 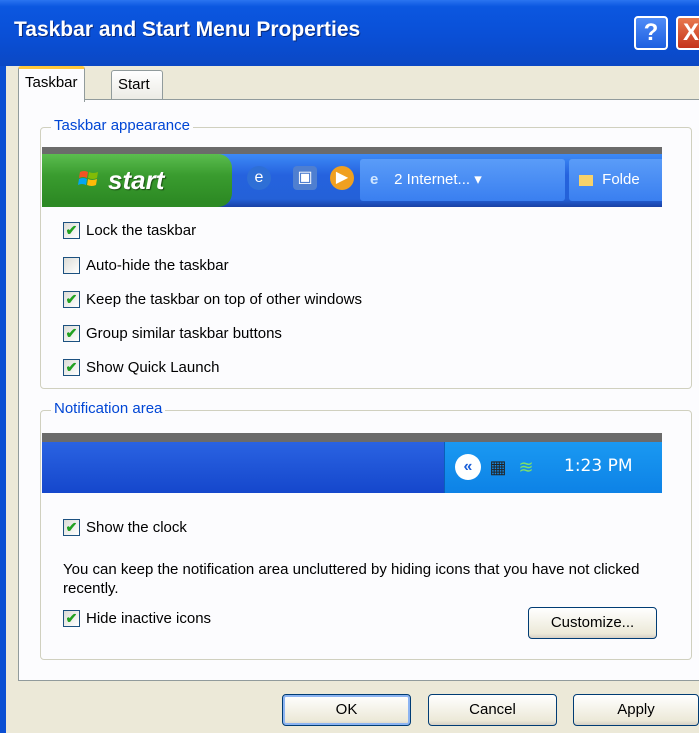 I want to click on start-button-preview: start, so click(x=137, y=180).